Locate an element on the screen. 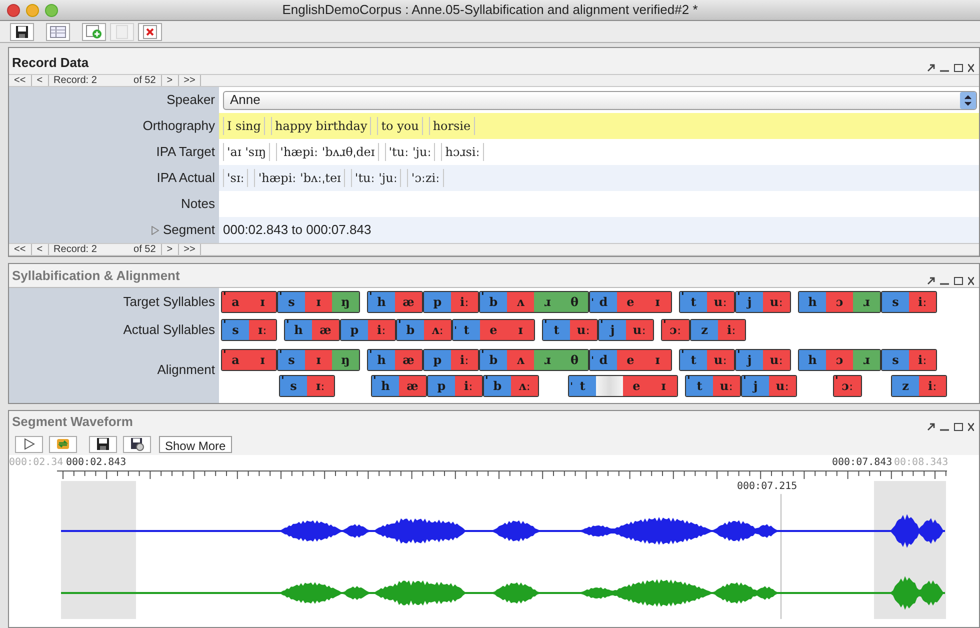 Image resolution: width=980 pixels, height=628 pixels. syllable-box: h ɔ ɹ is located at coordinates (839, 302).